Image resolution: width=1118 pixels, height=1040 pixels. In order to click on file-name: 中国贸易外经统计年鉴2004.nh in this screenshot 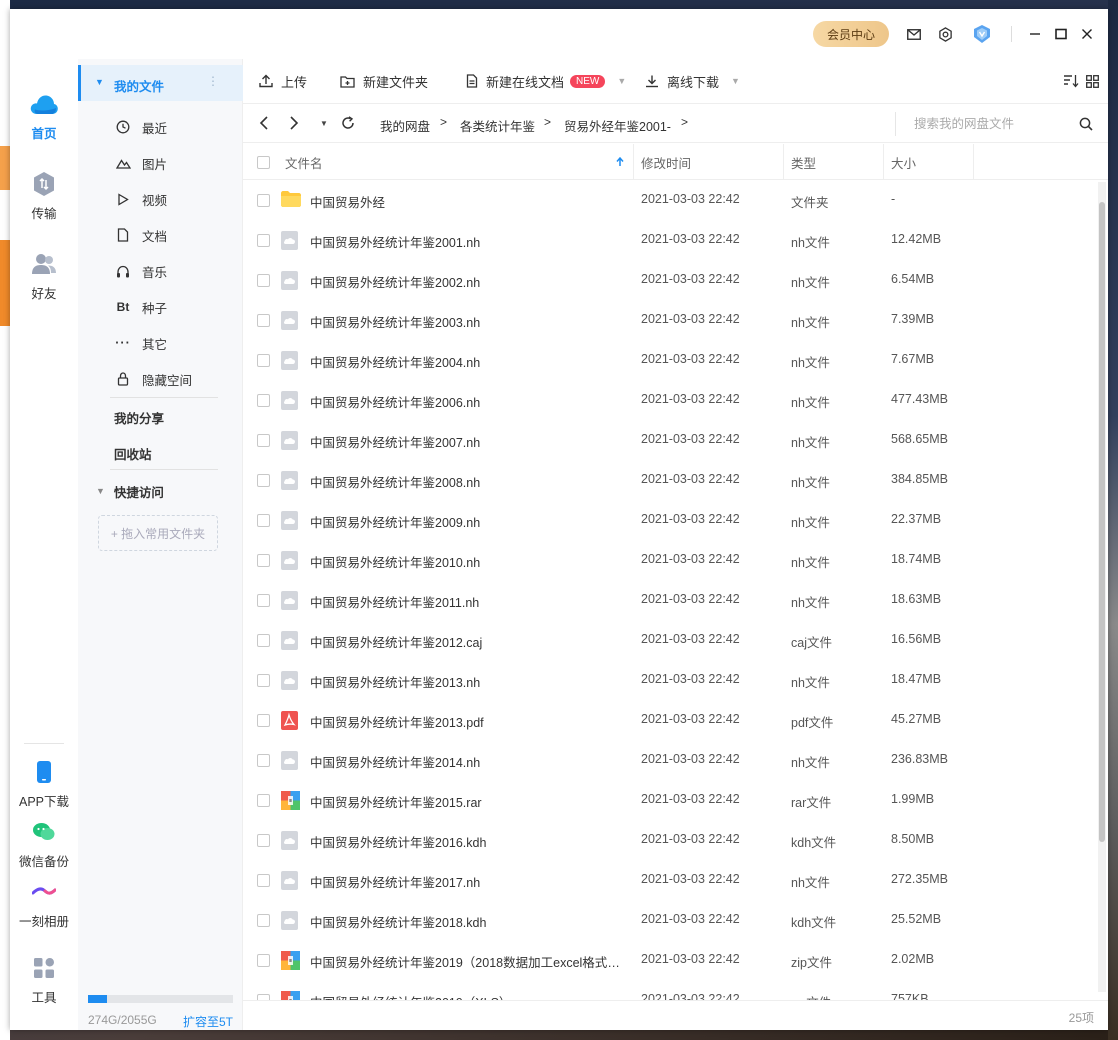, I will do `click(395, 361)`.